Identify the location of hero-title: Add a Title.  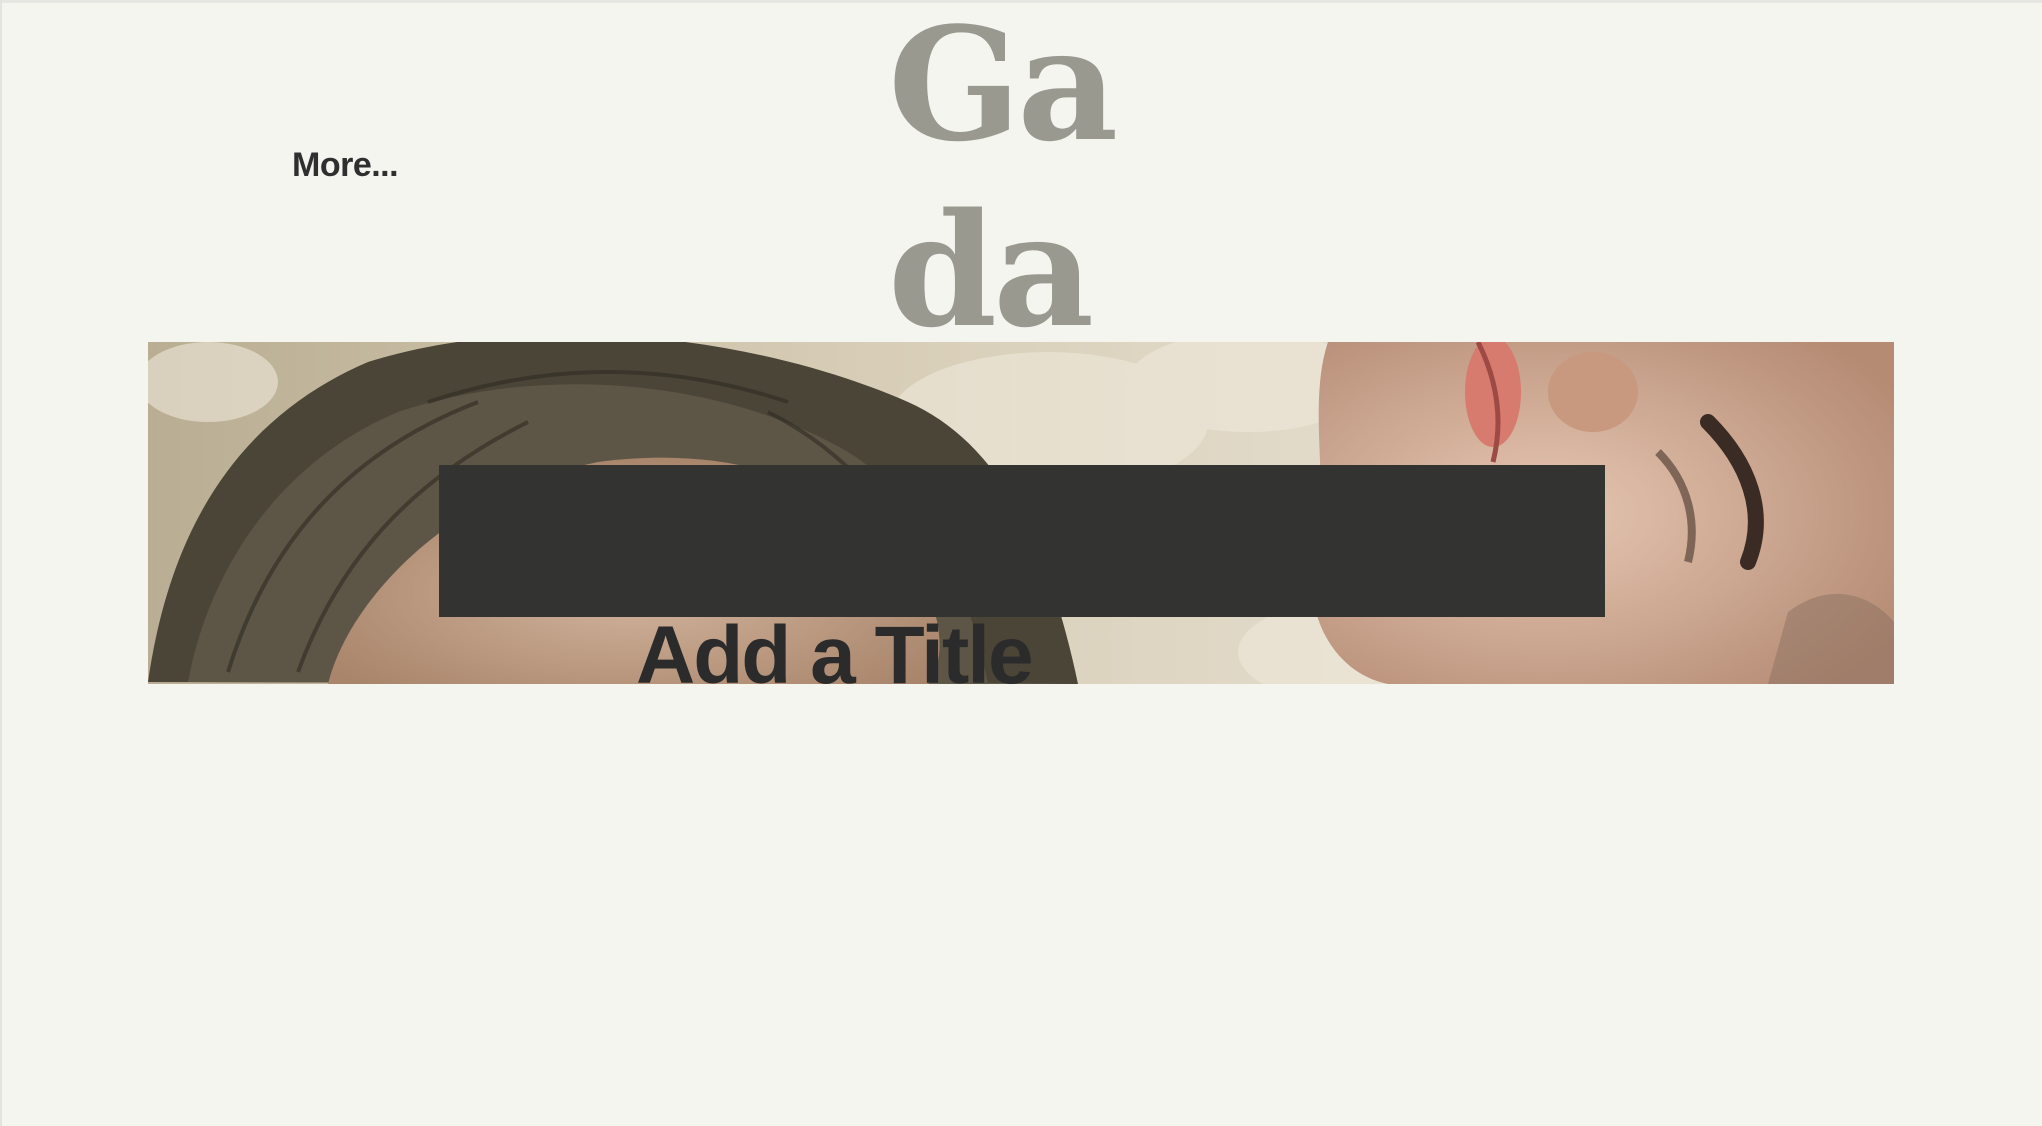
(835, 645).